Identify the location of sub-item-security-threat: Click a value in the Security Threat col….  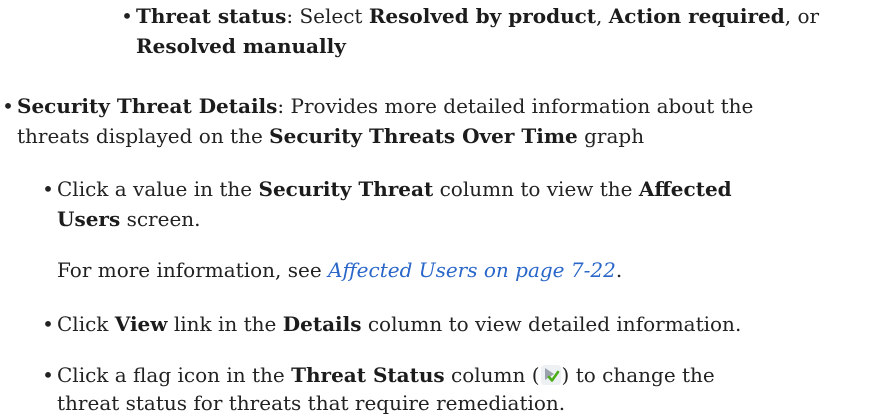
(394, 189).